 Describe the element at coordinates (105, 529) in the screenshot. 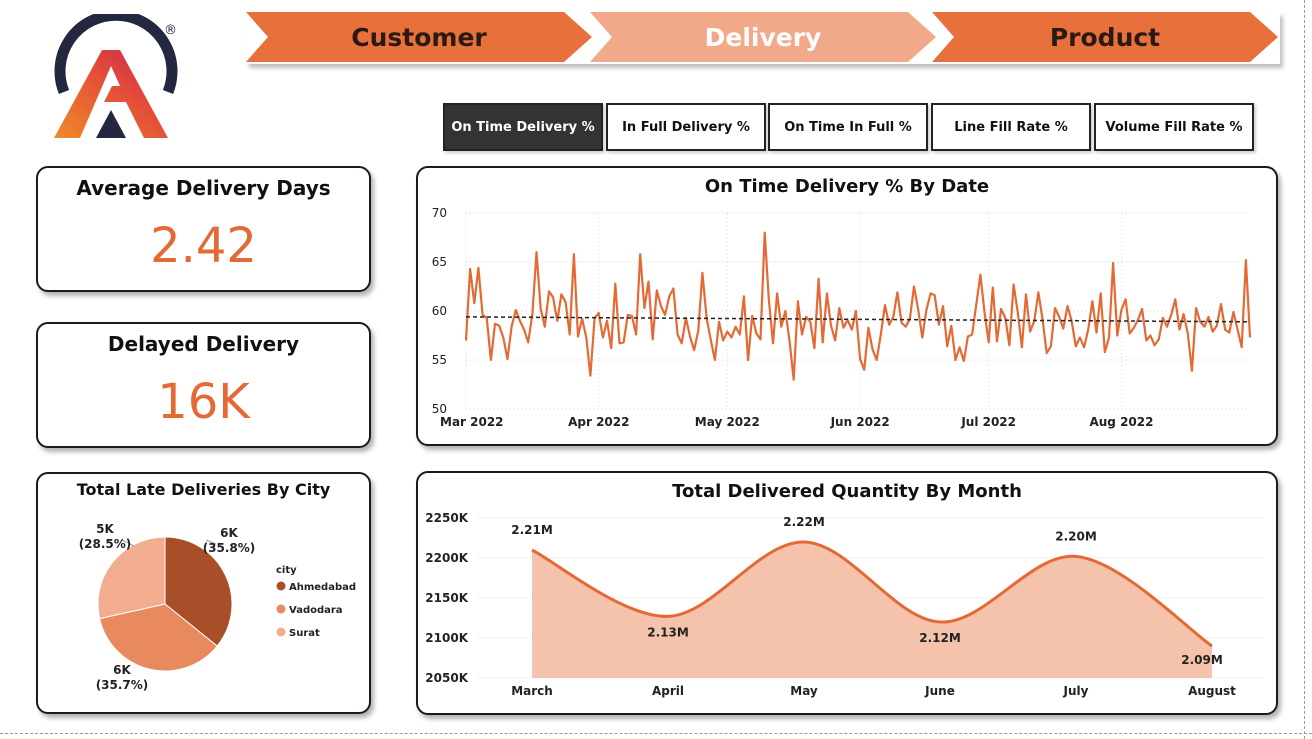

I see `slice-value-label: 5K` at that location.